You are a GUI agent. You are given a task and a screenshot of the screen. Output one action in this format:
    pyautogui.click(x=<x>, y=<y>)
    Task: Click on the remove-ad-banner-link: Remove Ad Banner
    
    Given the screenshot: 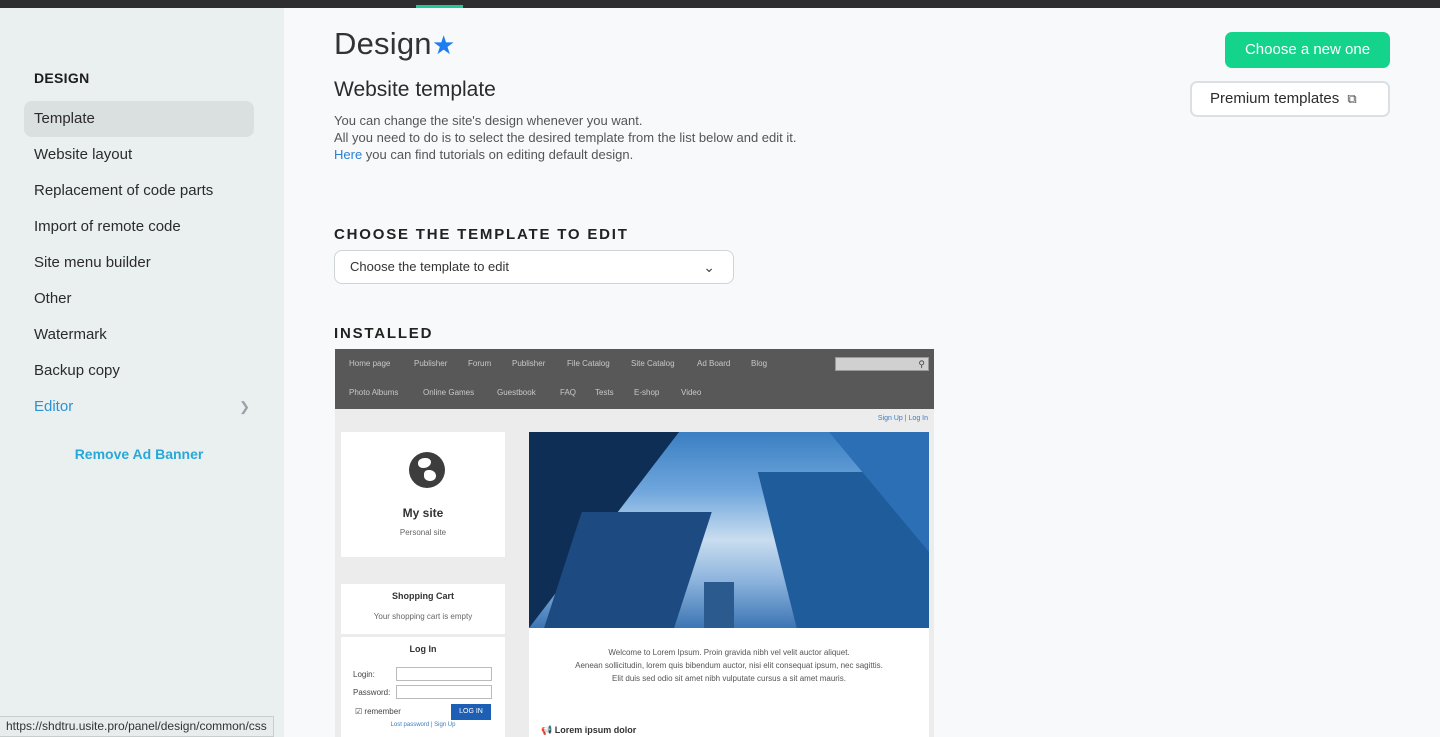 What is the action you would take?
    pyautogui.click(x=139, y=454)
    